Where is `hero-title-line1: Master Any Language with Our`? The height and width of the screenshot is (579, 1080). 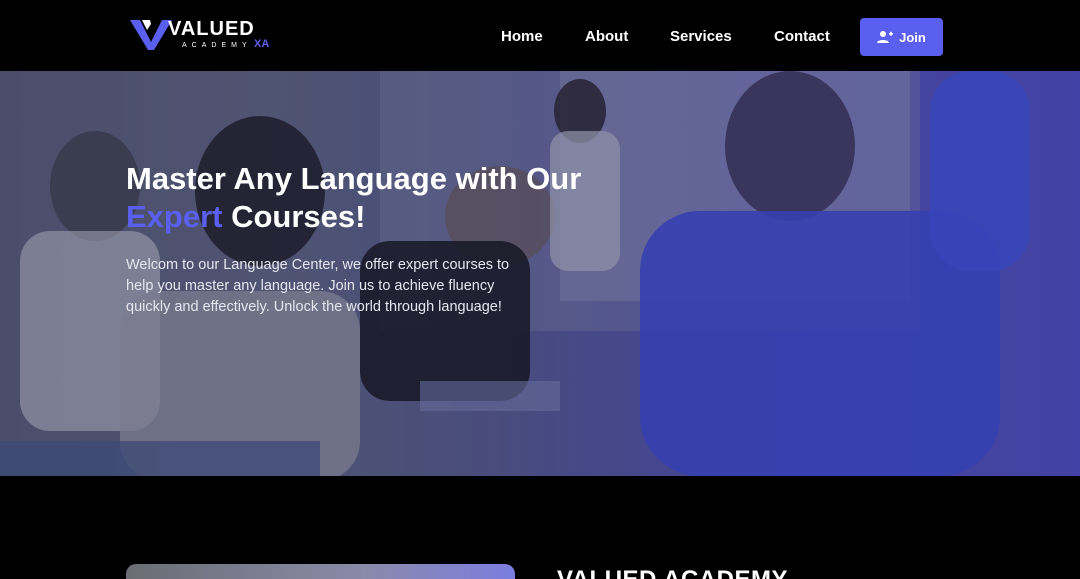 hero-title-line1: Master Any Language with Our is located at coordinates (354, 178).